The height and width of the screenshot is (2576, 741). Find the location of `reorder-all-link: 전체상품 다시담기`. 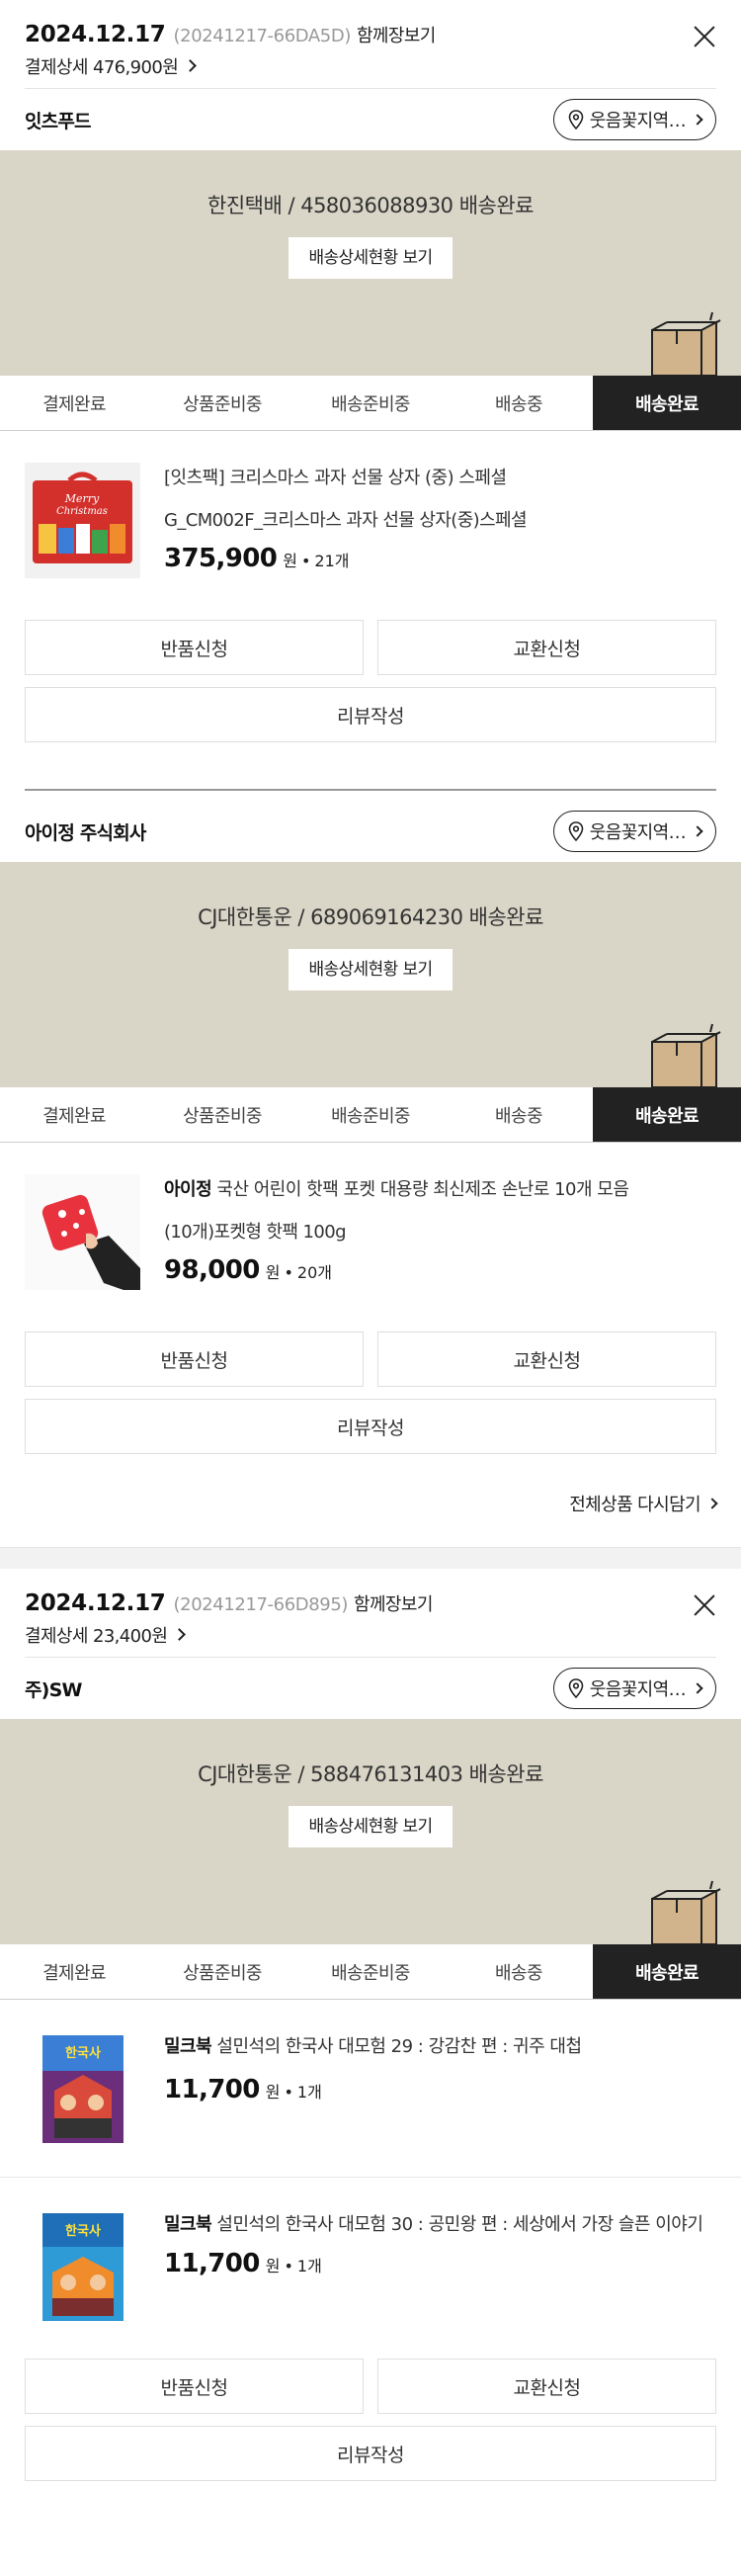

reorder-all-link: 전체상품 다시담기 is located at coordinates (370, 1503).